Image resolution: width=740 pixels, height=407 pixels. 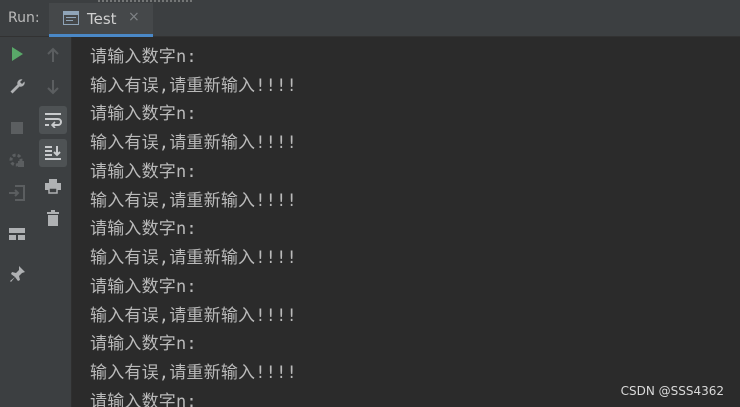 What do you see at coordinates (17, 274) in the screenshot?
I see `pin-icon` at bounding box center [17, 274].